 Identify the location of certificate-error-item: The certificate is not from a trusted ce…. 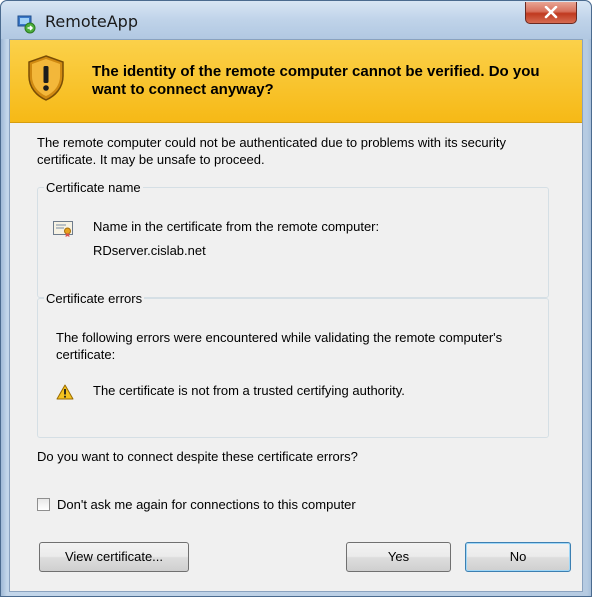
(249, 390).